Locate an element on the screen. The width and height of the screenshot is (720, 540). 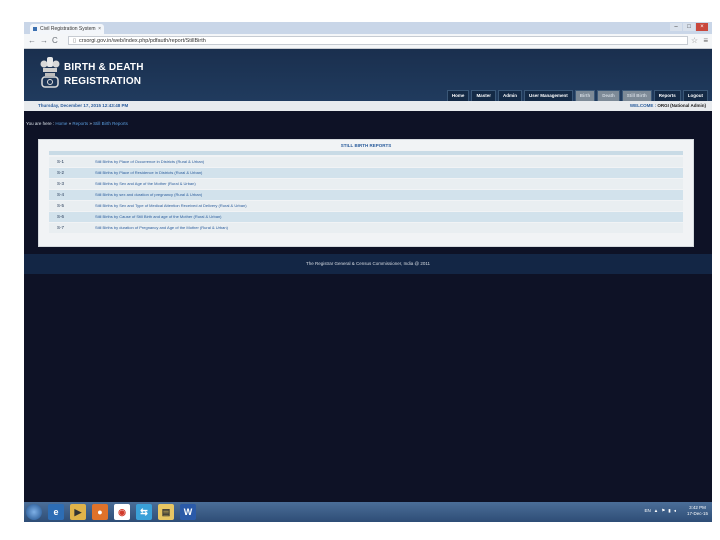
bookmark-star-icon: ☆ is located at coordinates (694, 41).